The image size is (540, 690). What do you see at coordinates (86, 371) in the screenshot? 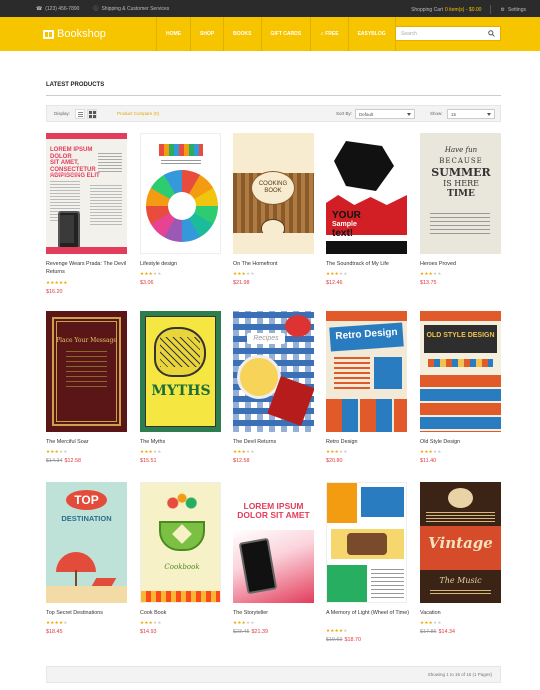
I see `product-image: Place Your Message` at bounding box center [86, 371].